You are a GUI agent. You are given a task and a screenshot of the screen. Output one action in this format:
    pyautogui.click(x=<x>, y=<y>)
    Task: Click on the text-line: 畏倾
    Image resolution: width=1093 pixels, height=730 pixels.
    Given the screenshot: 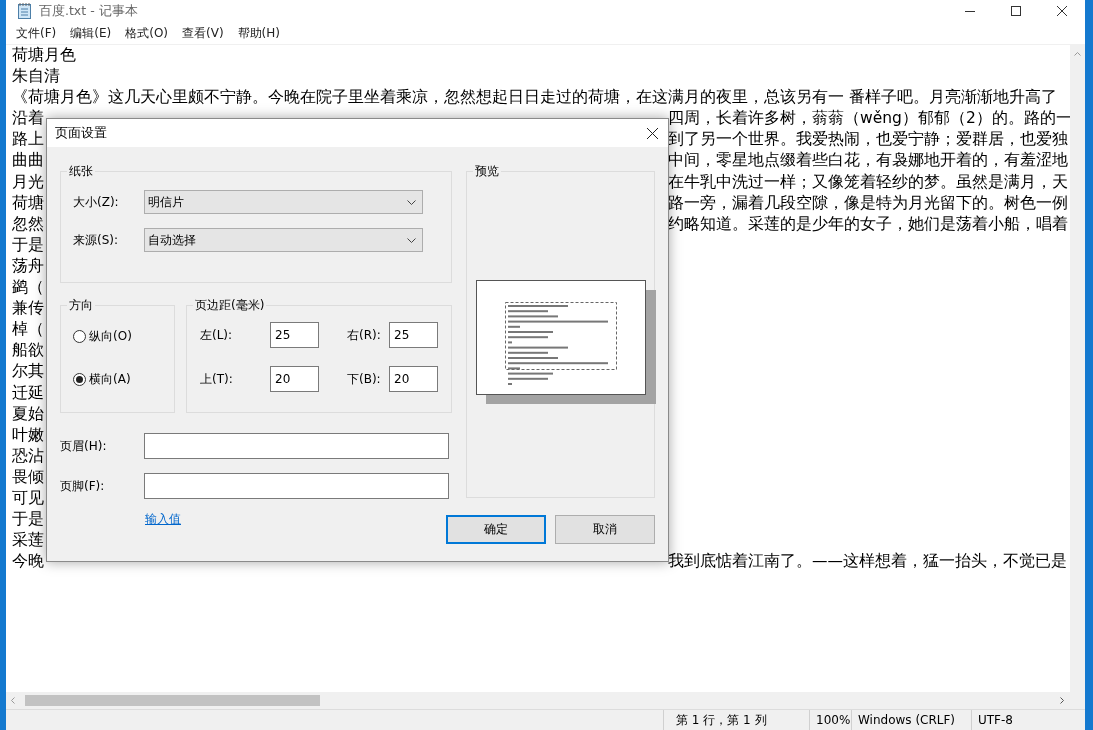 What is the action you would take?
    pyautogui.click(x=28, y=477)
    